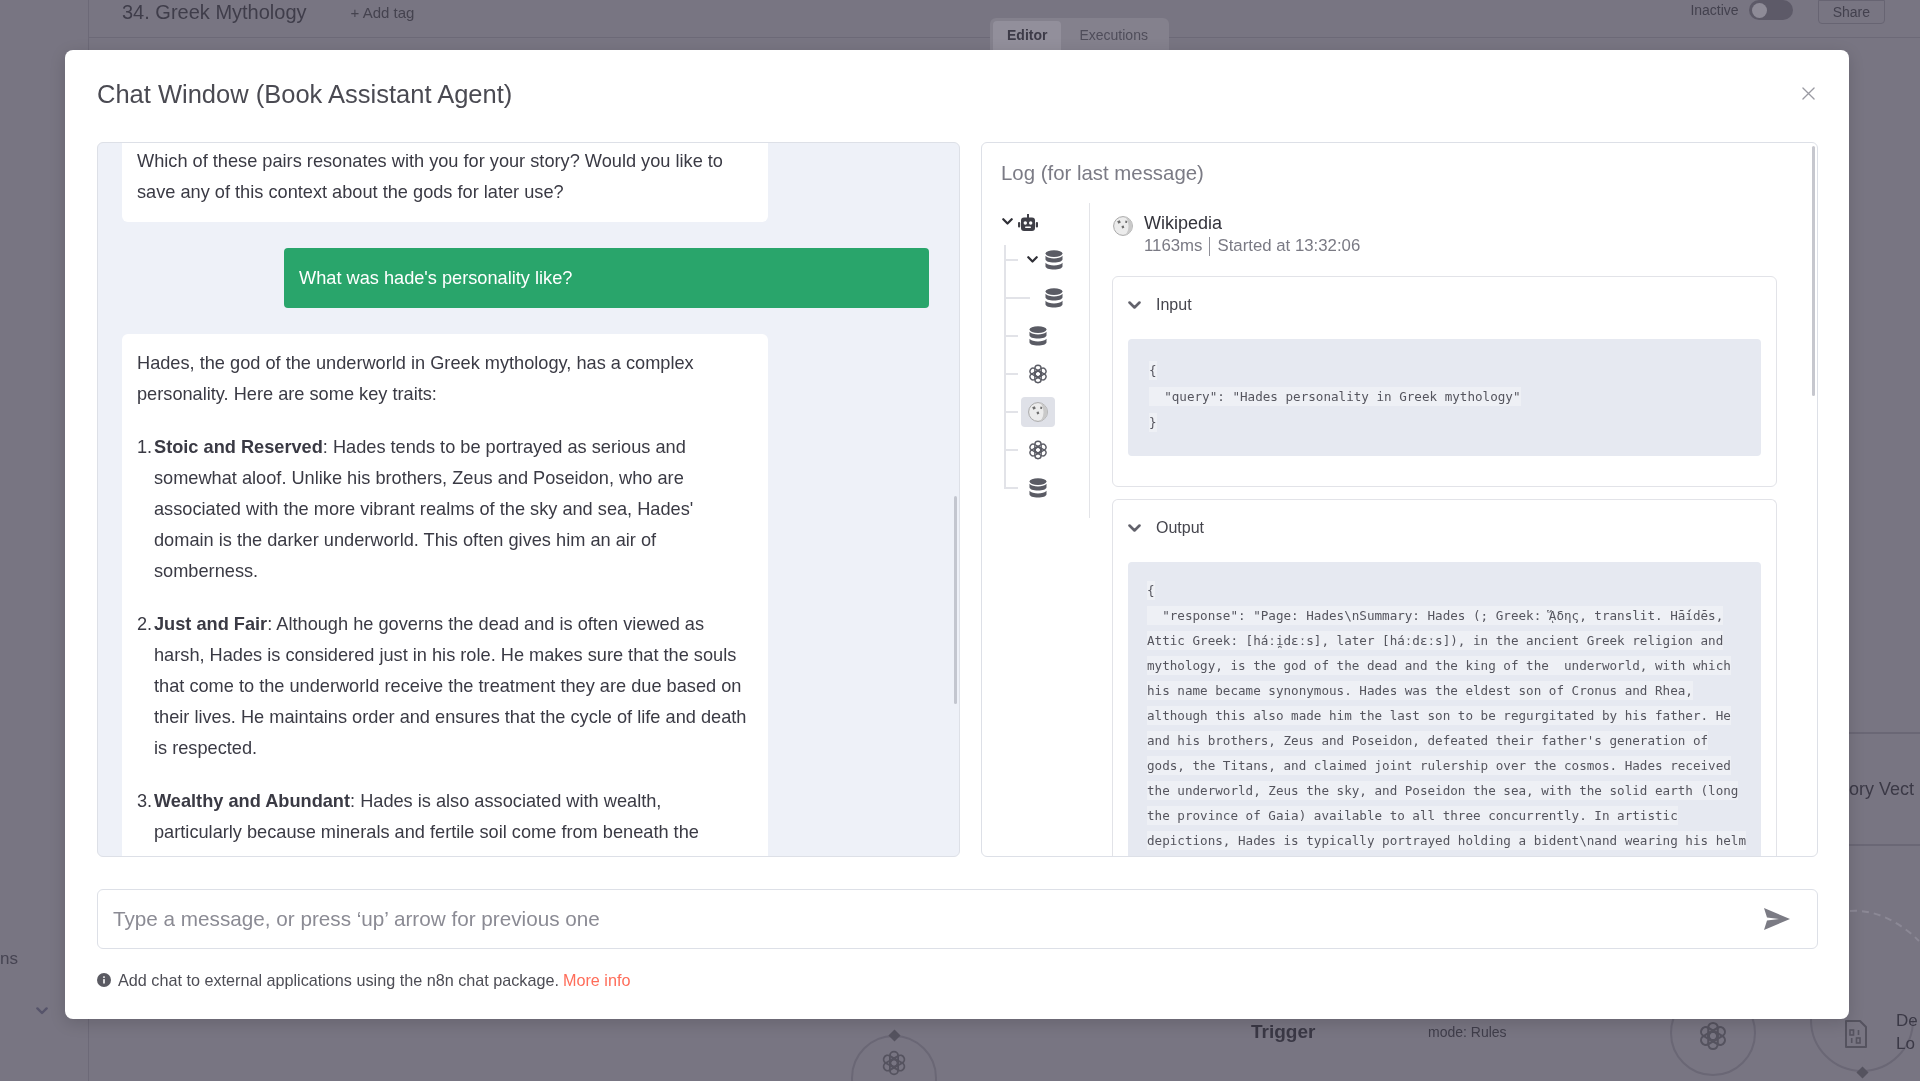  Describe the element at coordinates (427, 817) in the screenshot. I see `list-item-text: Wealthy and Abundant: Hades is also associated with wealth, particularly because minerals and fertile soil come from beneath the` at that location.